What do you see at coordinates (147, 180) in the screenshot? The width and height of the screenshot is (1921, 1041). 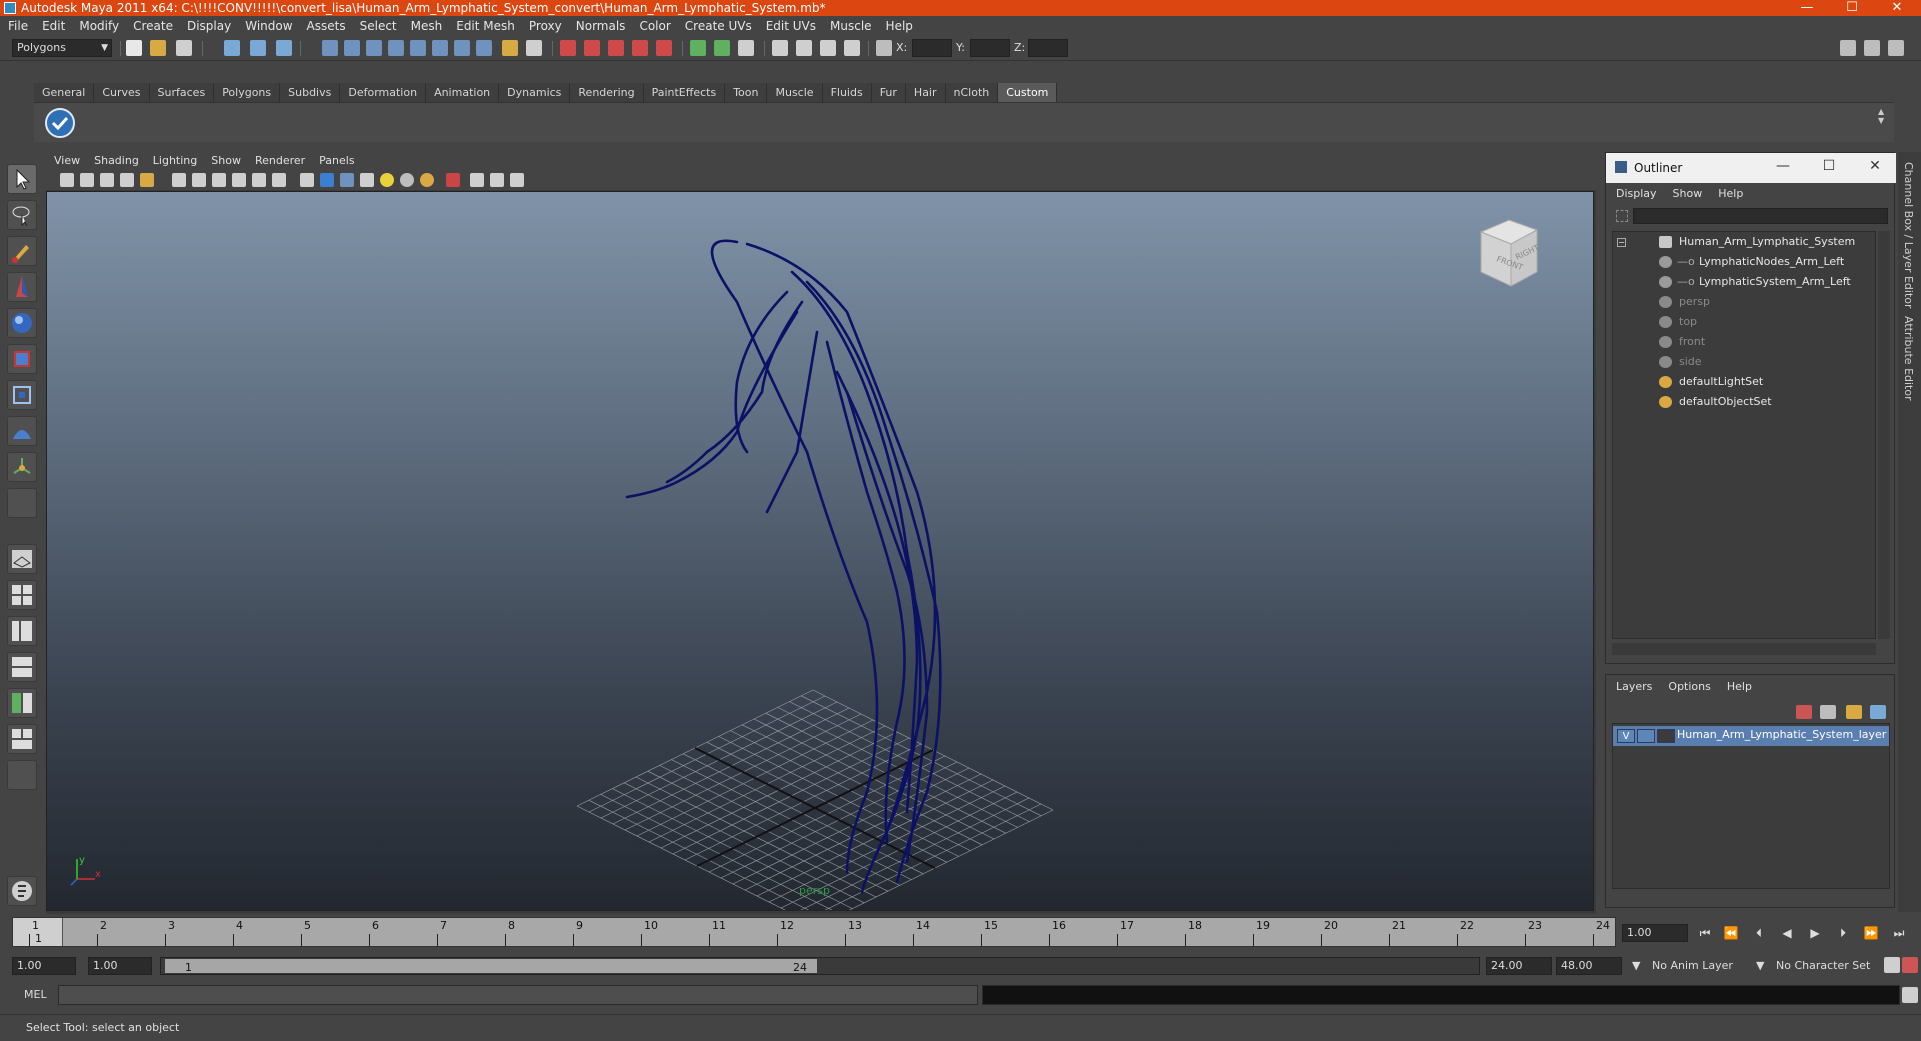 I see `two-d-pan-zoom-icon` at bounding box center [147, 180].